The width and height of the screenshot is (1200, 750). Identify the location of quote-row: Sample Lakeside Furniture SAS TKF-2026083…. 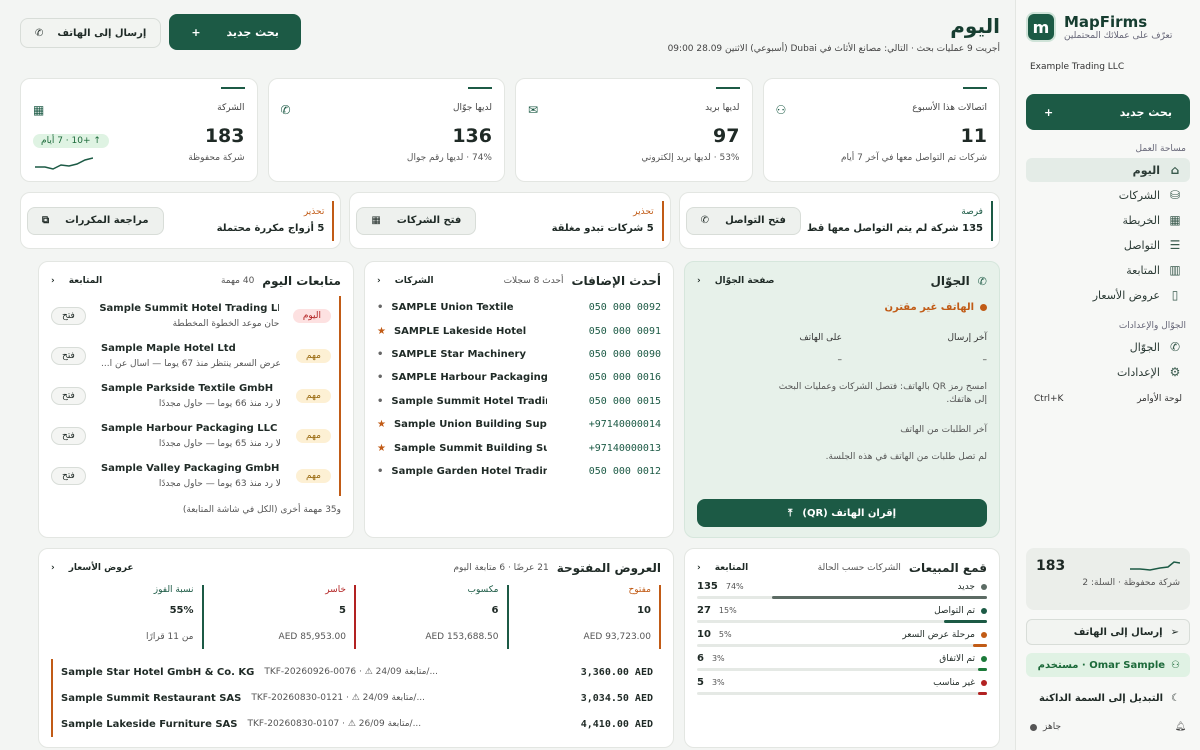
(356, 724).